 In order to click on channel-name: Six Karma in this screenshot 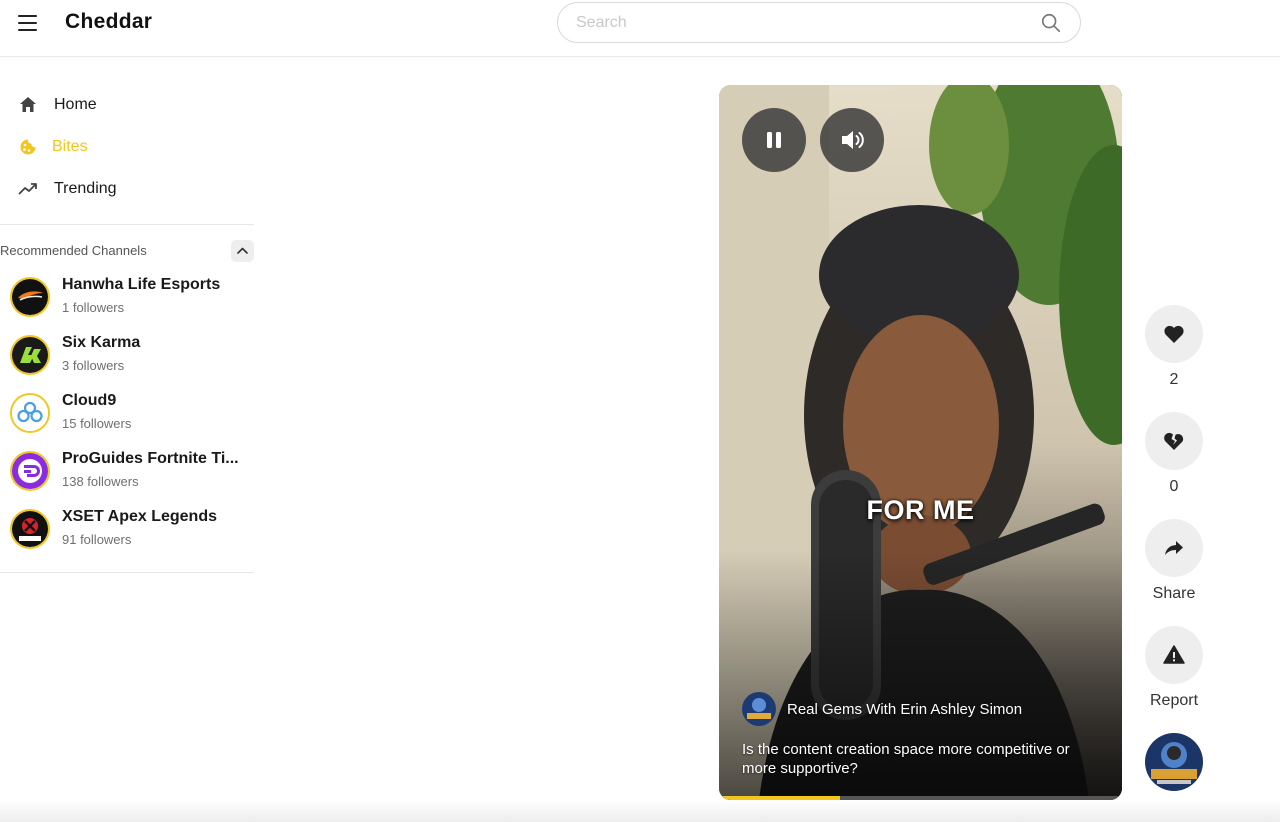, I will do `click(101, 342)`.